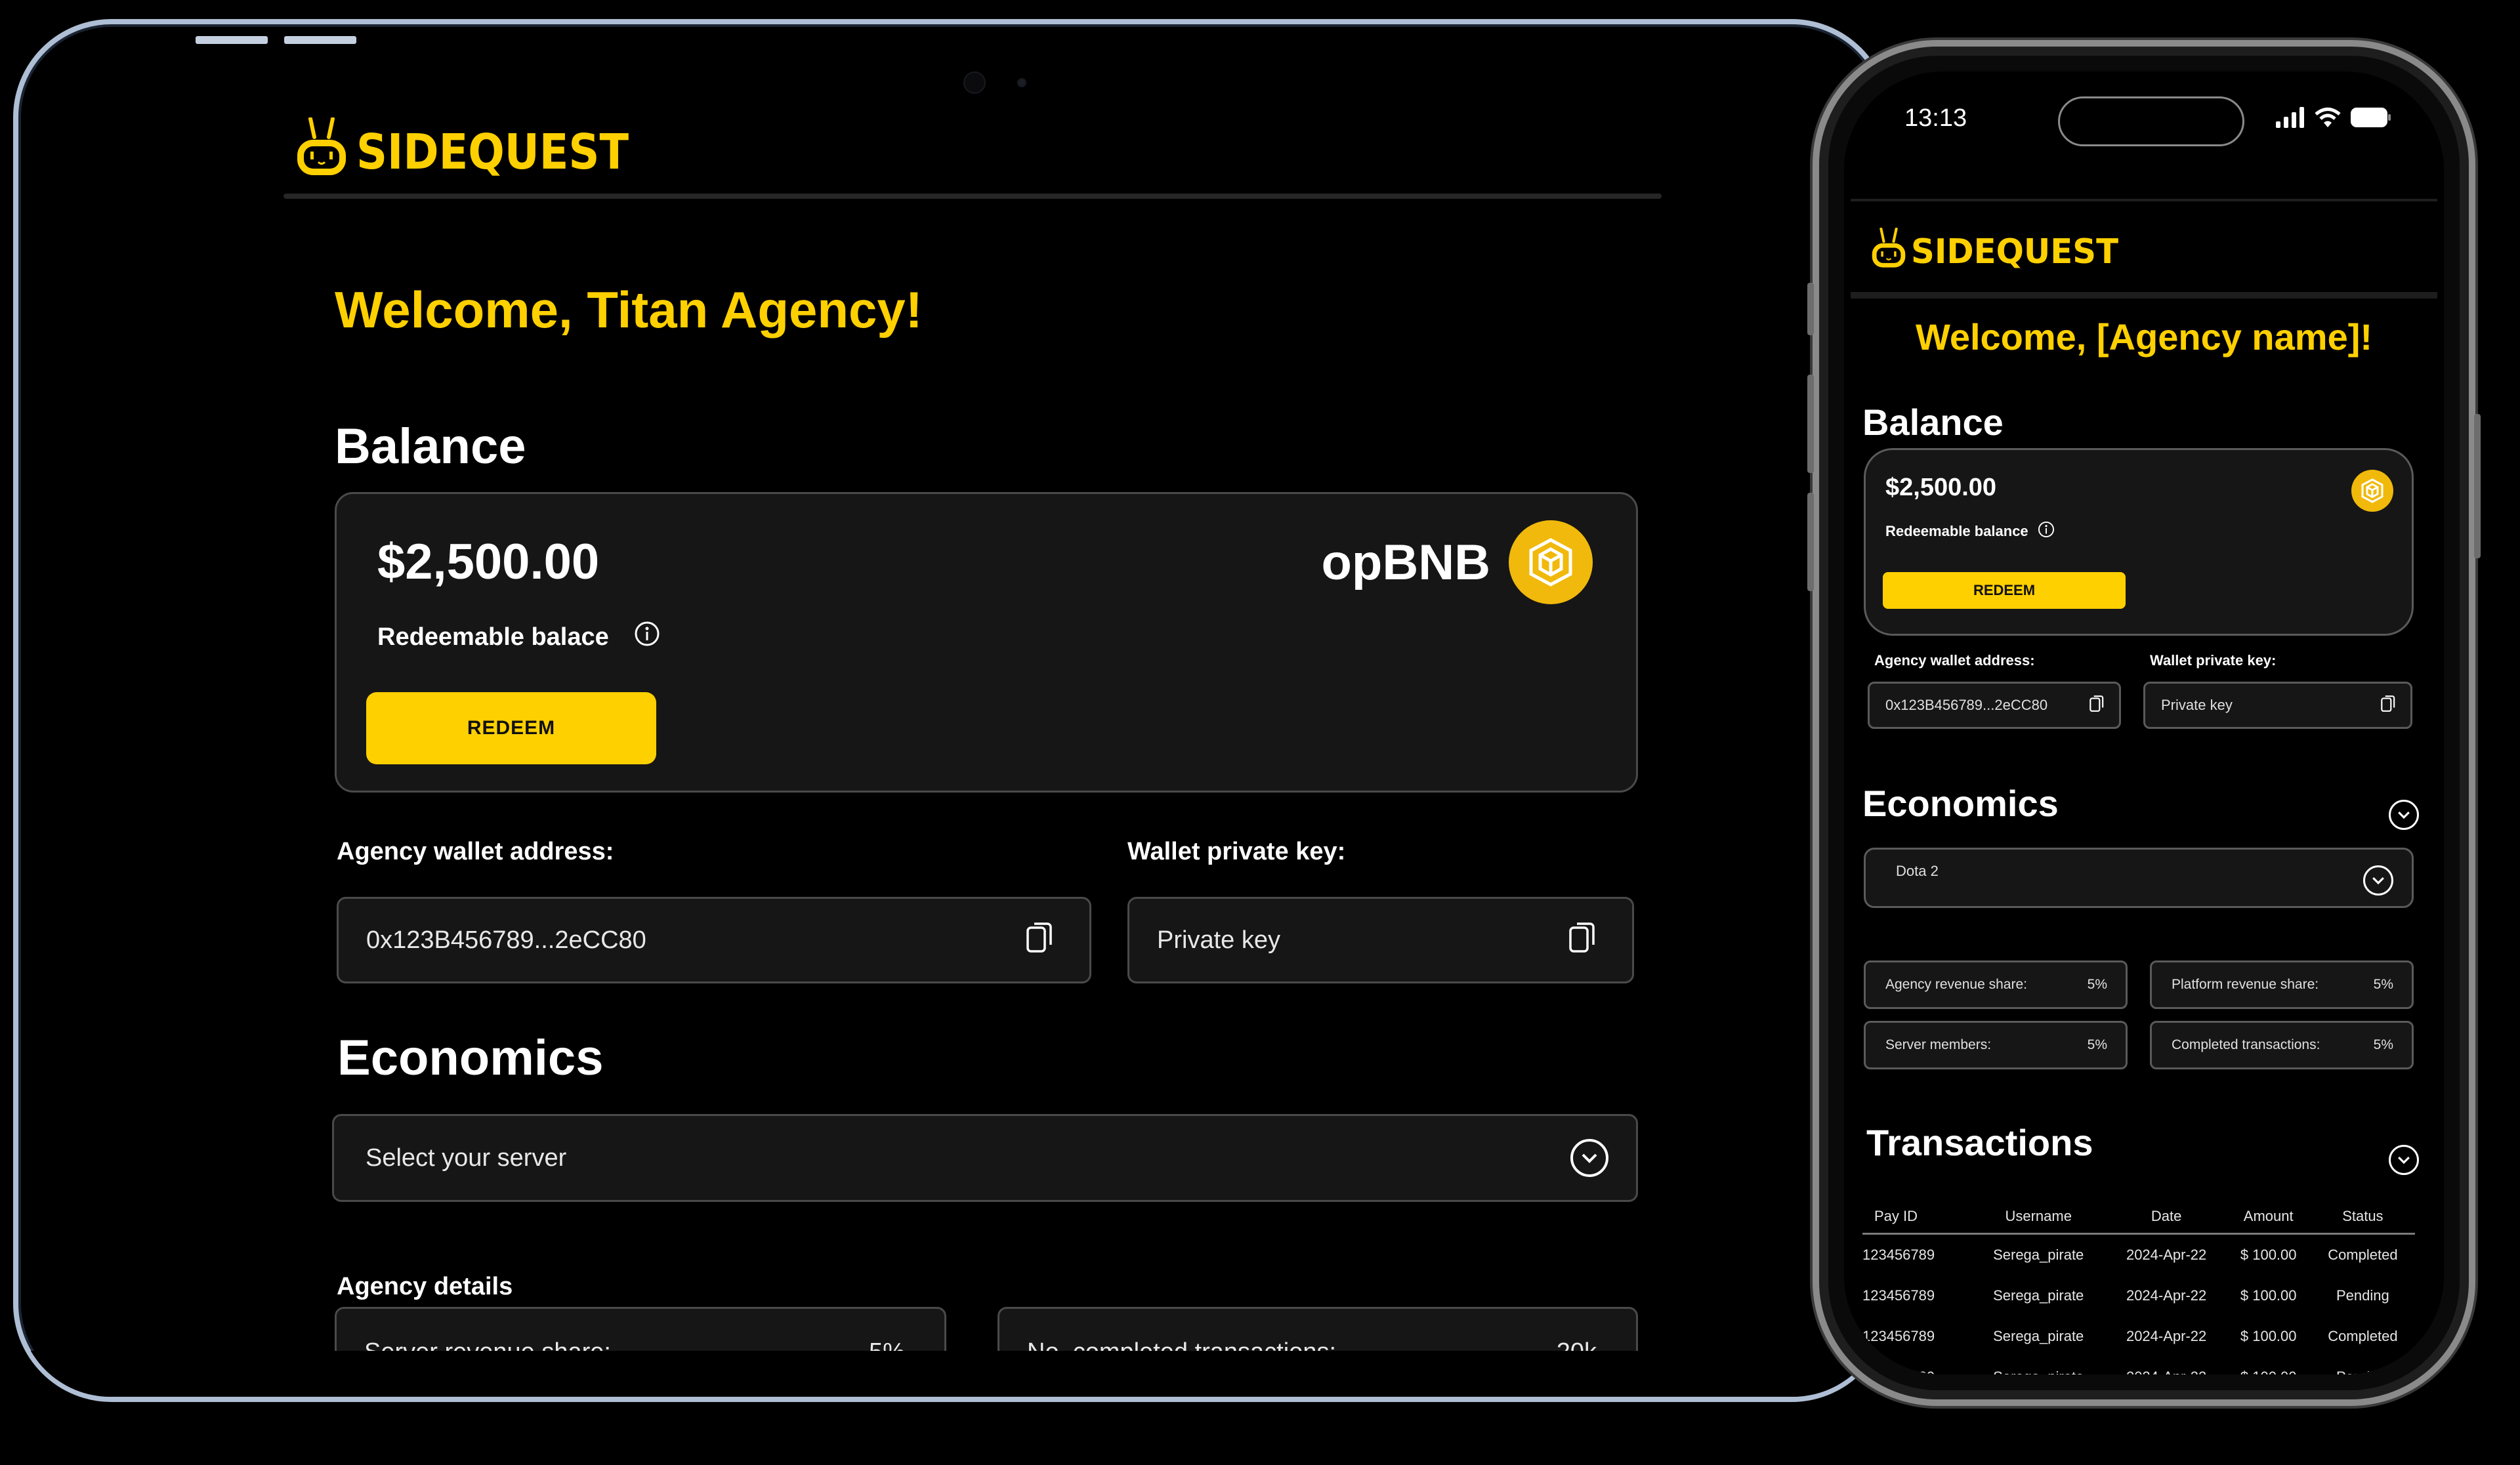 The image size is (2520, 1465). Describe the element at coordinates (2151, 121) in the screenshot. I see `dynamic-island` at that location.